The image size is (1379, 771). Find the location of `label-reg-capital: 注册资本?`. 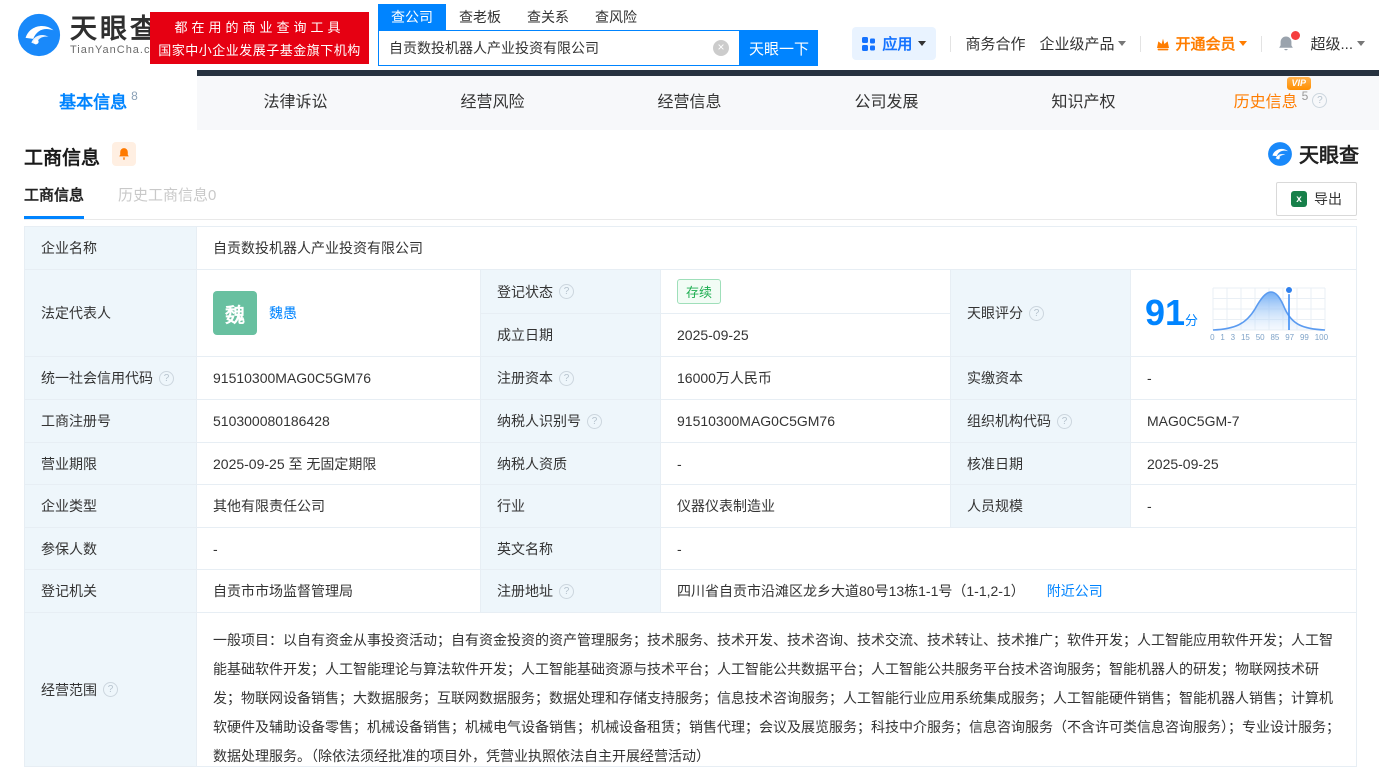

label-reg-capital: 注册资本? is located at coordinates (571, 378).